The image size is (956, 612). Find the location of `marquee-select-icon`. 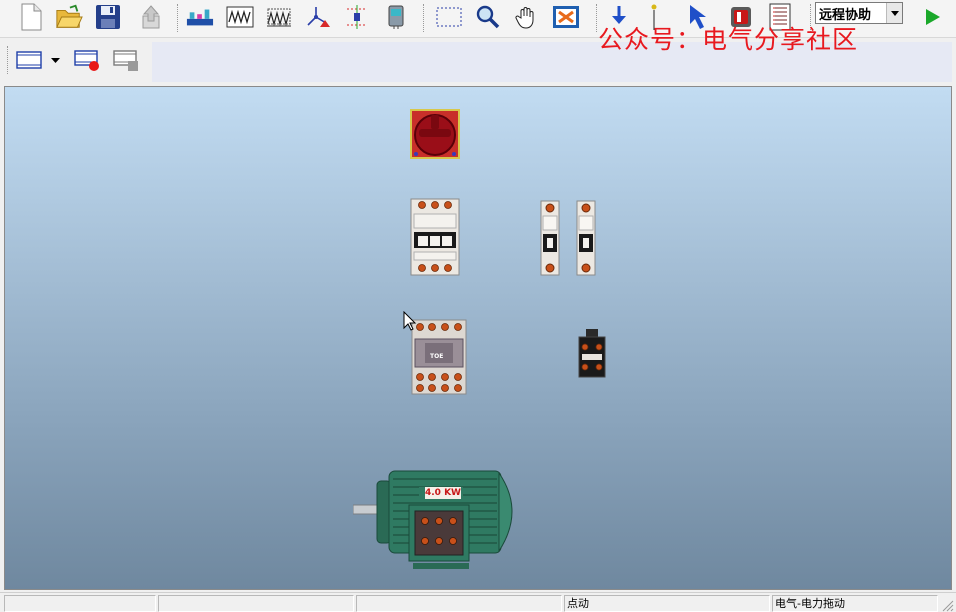

marquee-select-icon is located at coordinates (449, 17).